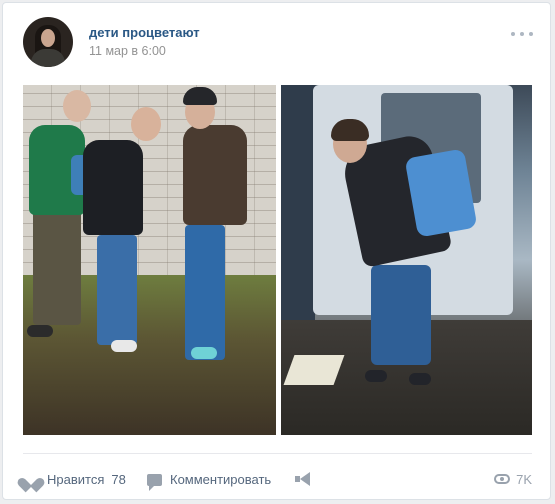 The height and width of the screenshot is (504, 555). I want to click on comment-label: Комментировать, so click(221, 479).